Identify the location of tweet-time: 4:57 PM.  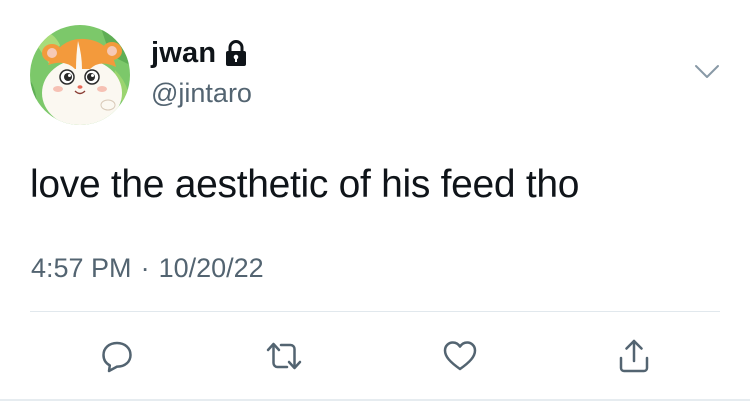
(81, 268).